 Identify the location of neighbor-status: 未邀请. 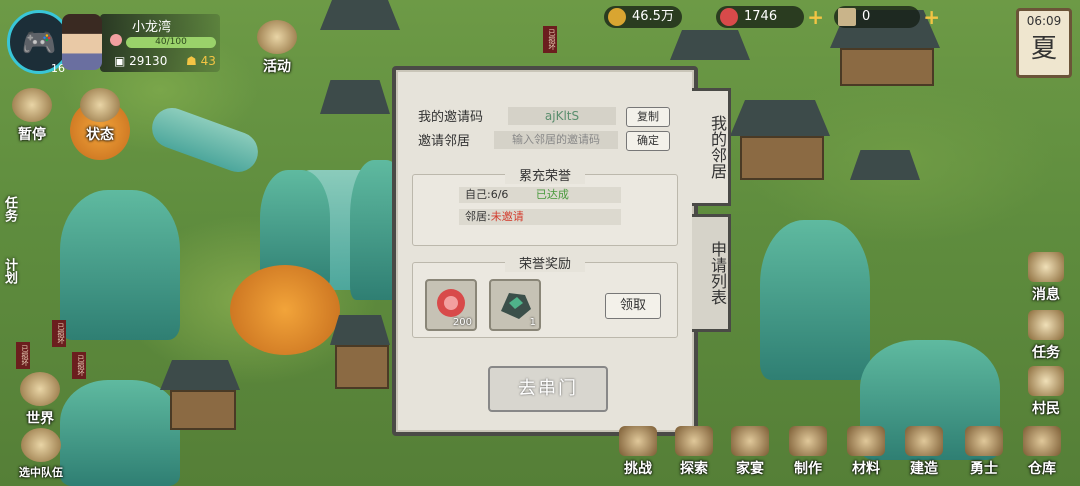
(507, 216).